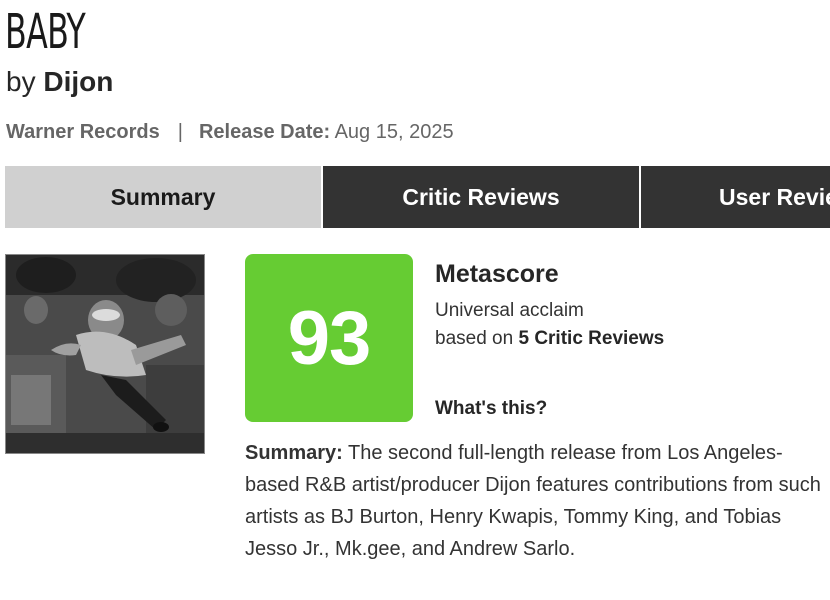 Image resolution: width=830 pixels, height=600 pixels. I want to click on album-cover-photo, so click(105, 354).